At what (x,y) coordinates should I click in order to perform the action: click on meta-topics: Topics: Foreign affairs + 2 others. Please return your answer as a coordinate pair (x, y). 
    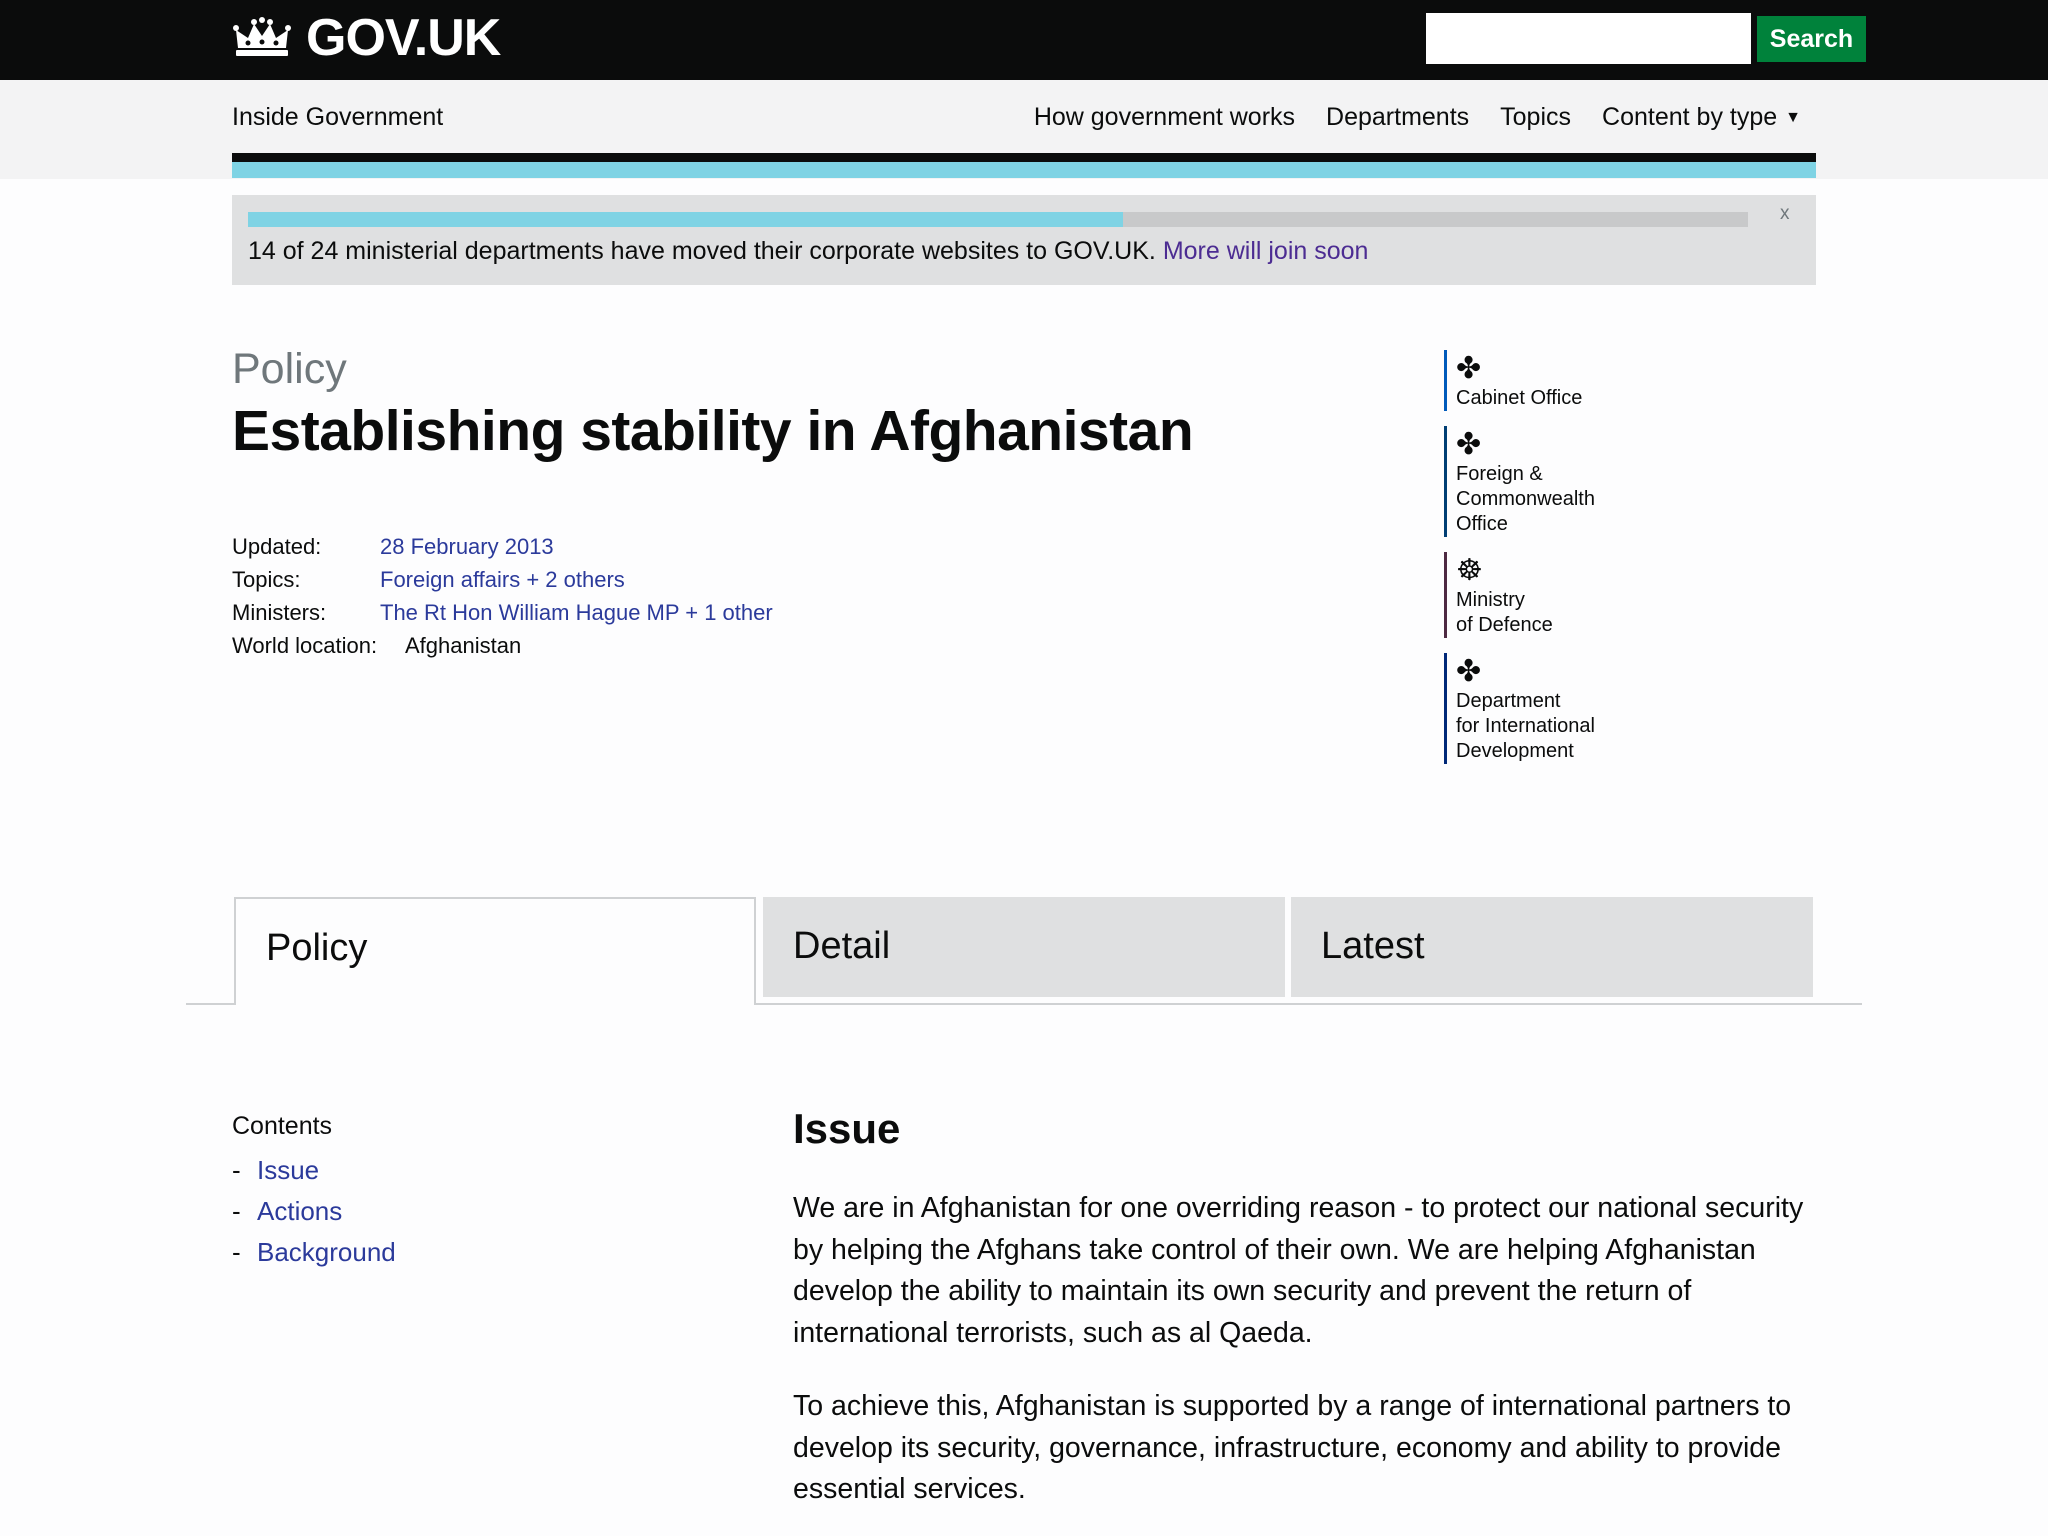
    Looking at the image, I should click on (502, 579).